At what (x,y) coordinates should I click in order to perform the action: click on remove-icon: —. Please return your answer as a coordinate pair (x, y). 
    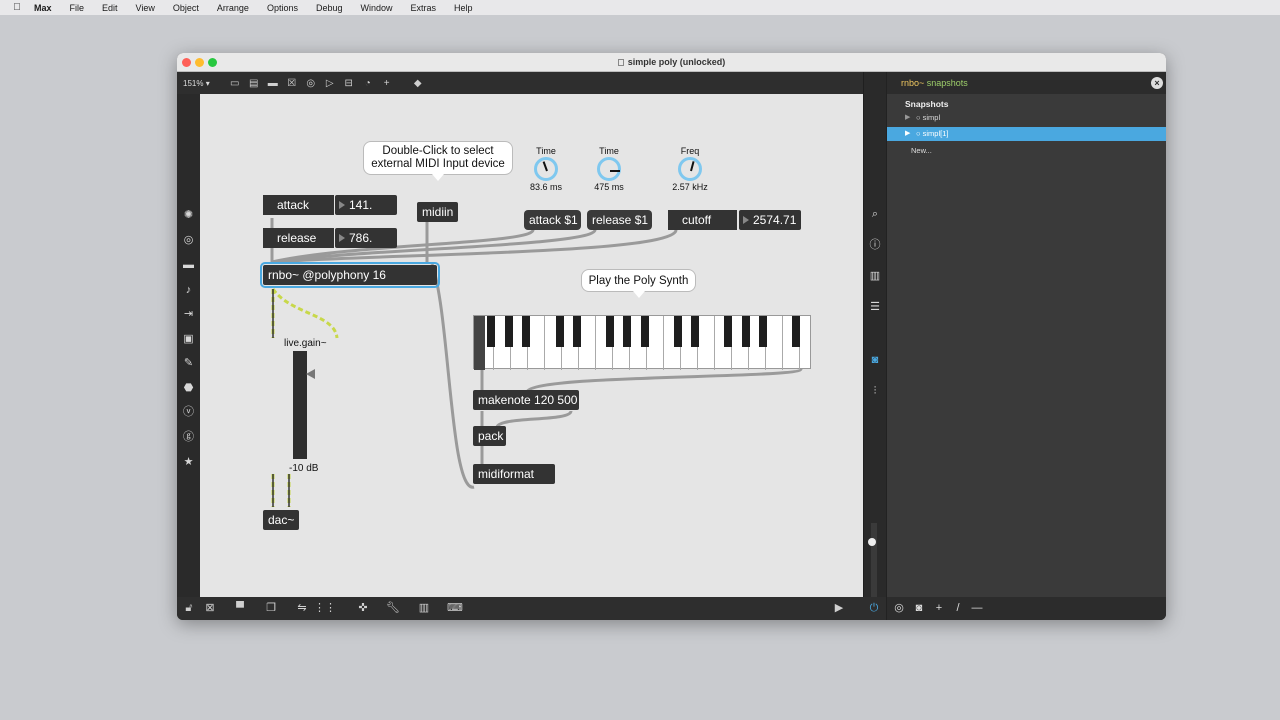
    Looking at the image, I should click on (977, 608).